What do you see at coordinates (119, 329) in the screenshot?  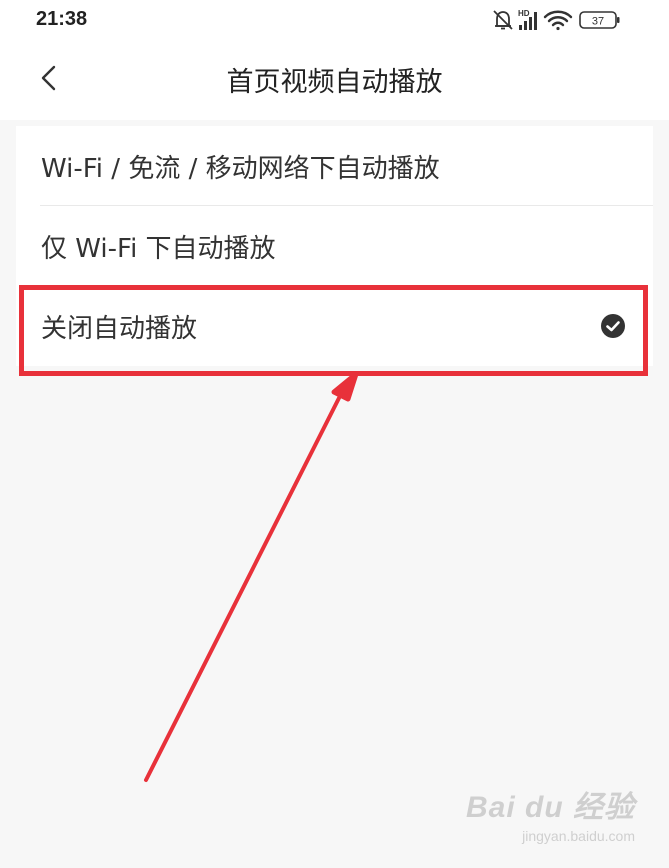 I see `option-label: 关闭自动播放` at bounding box center [119, 329].